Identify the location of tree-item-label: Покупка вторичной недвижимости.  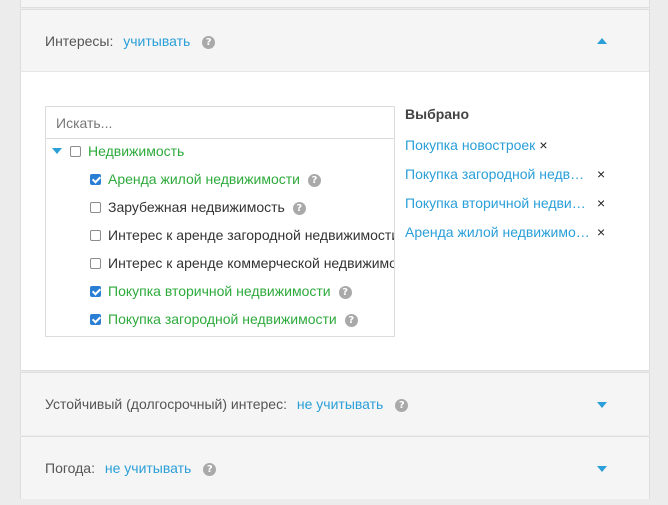
(219, 291).